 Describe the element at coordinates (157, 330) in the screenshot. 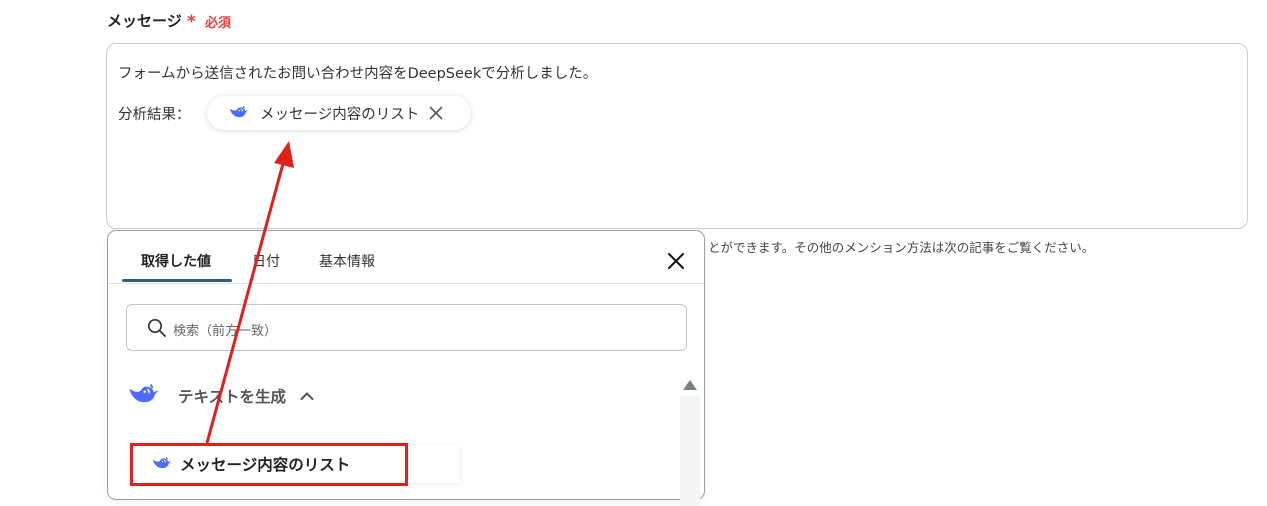

I see `search-icon` at that location.